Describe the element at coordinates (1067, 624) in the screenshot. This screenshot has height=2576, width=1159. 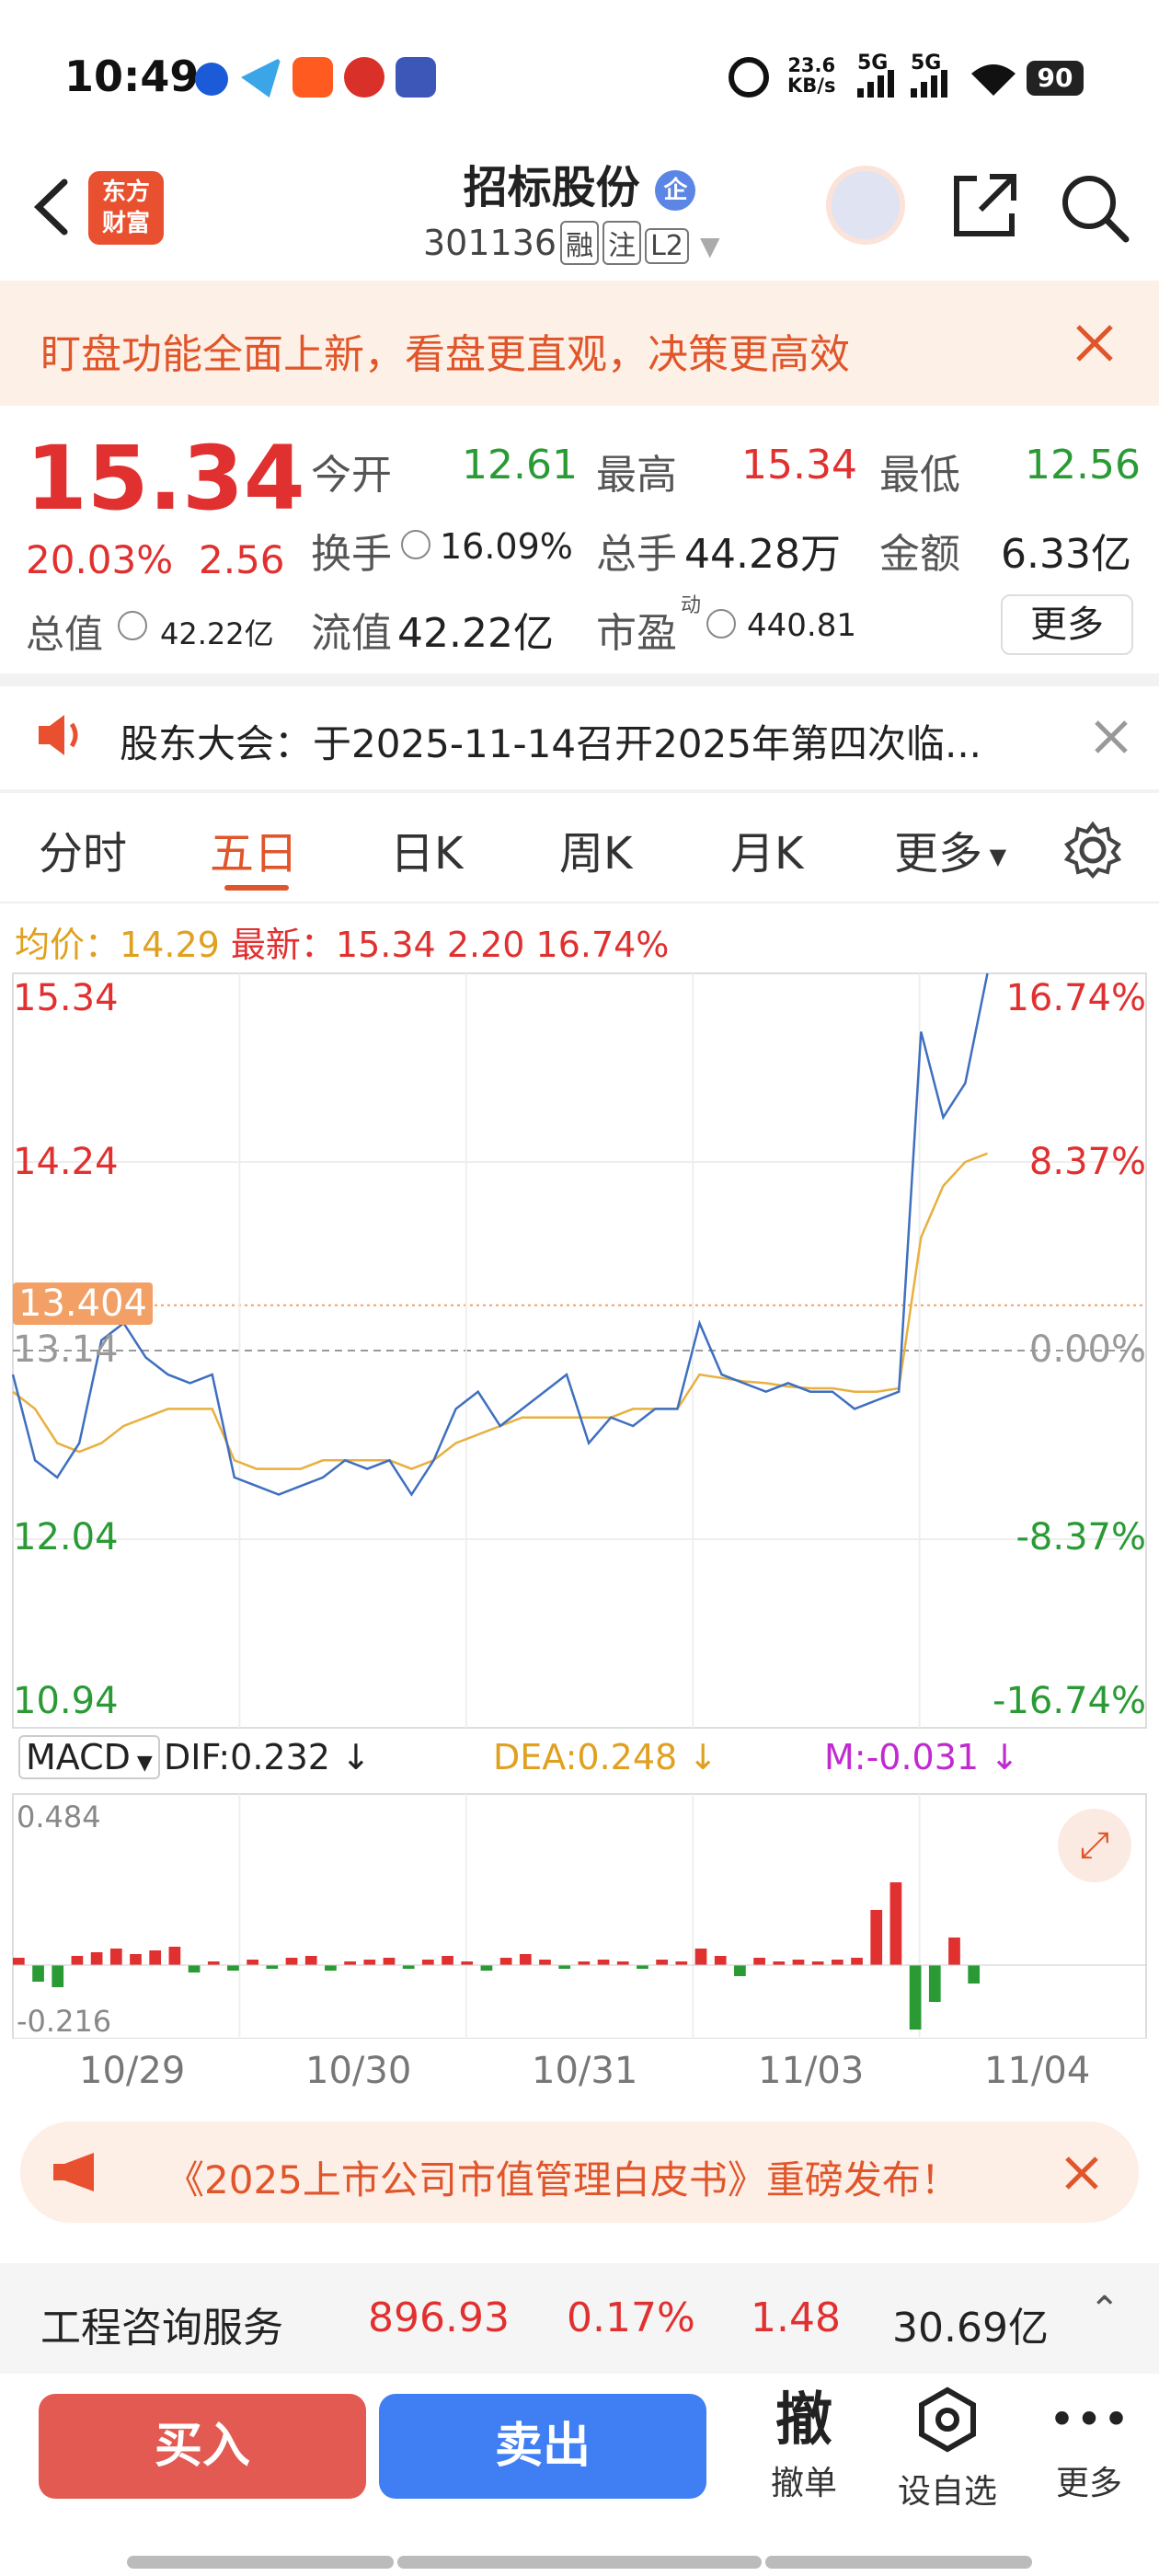
I see `more-quote-button: 更多` at that location.